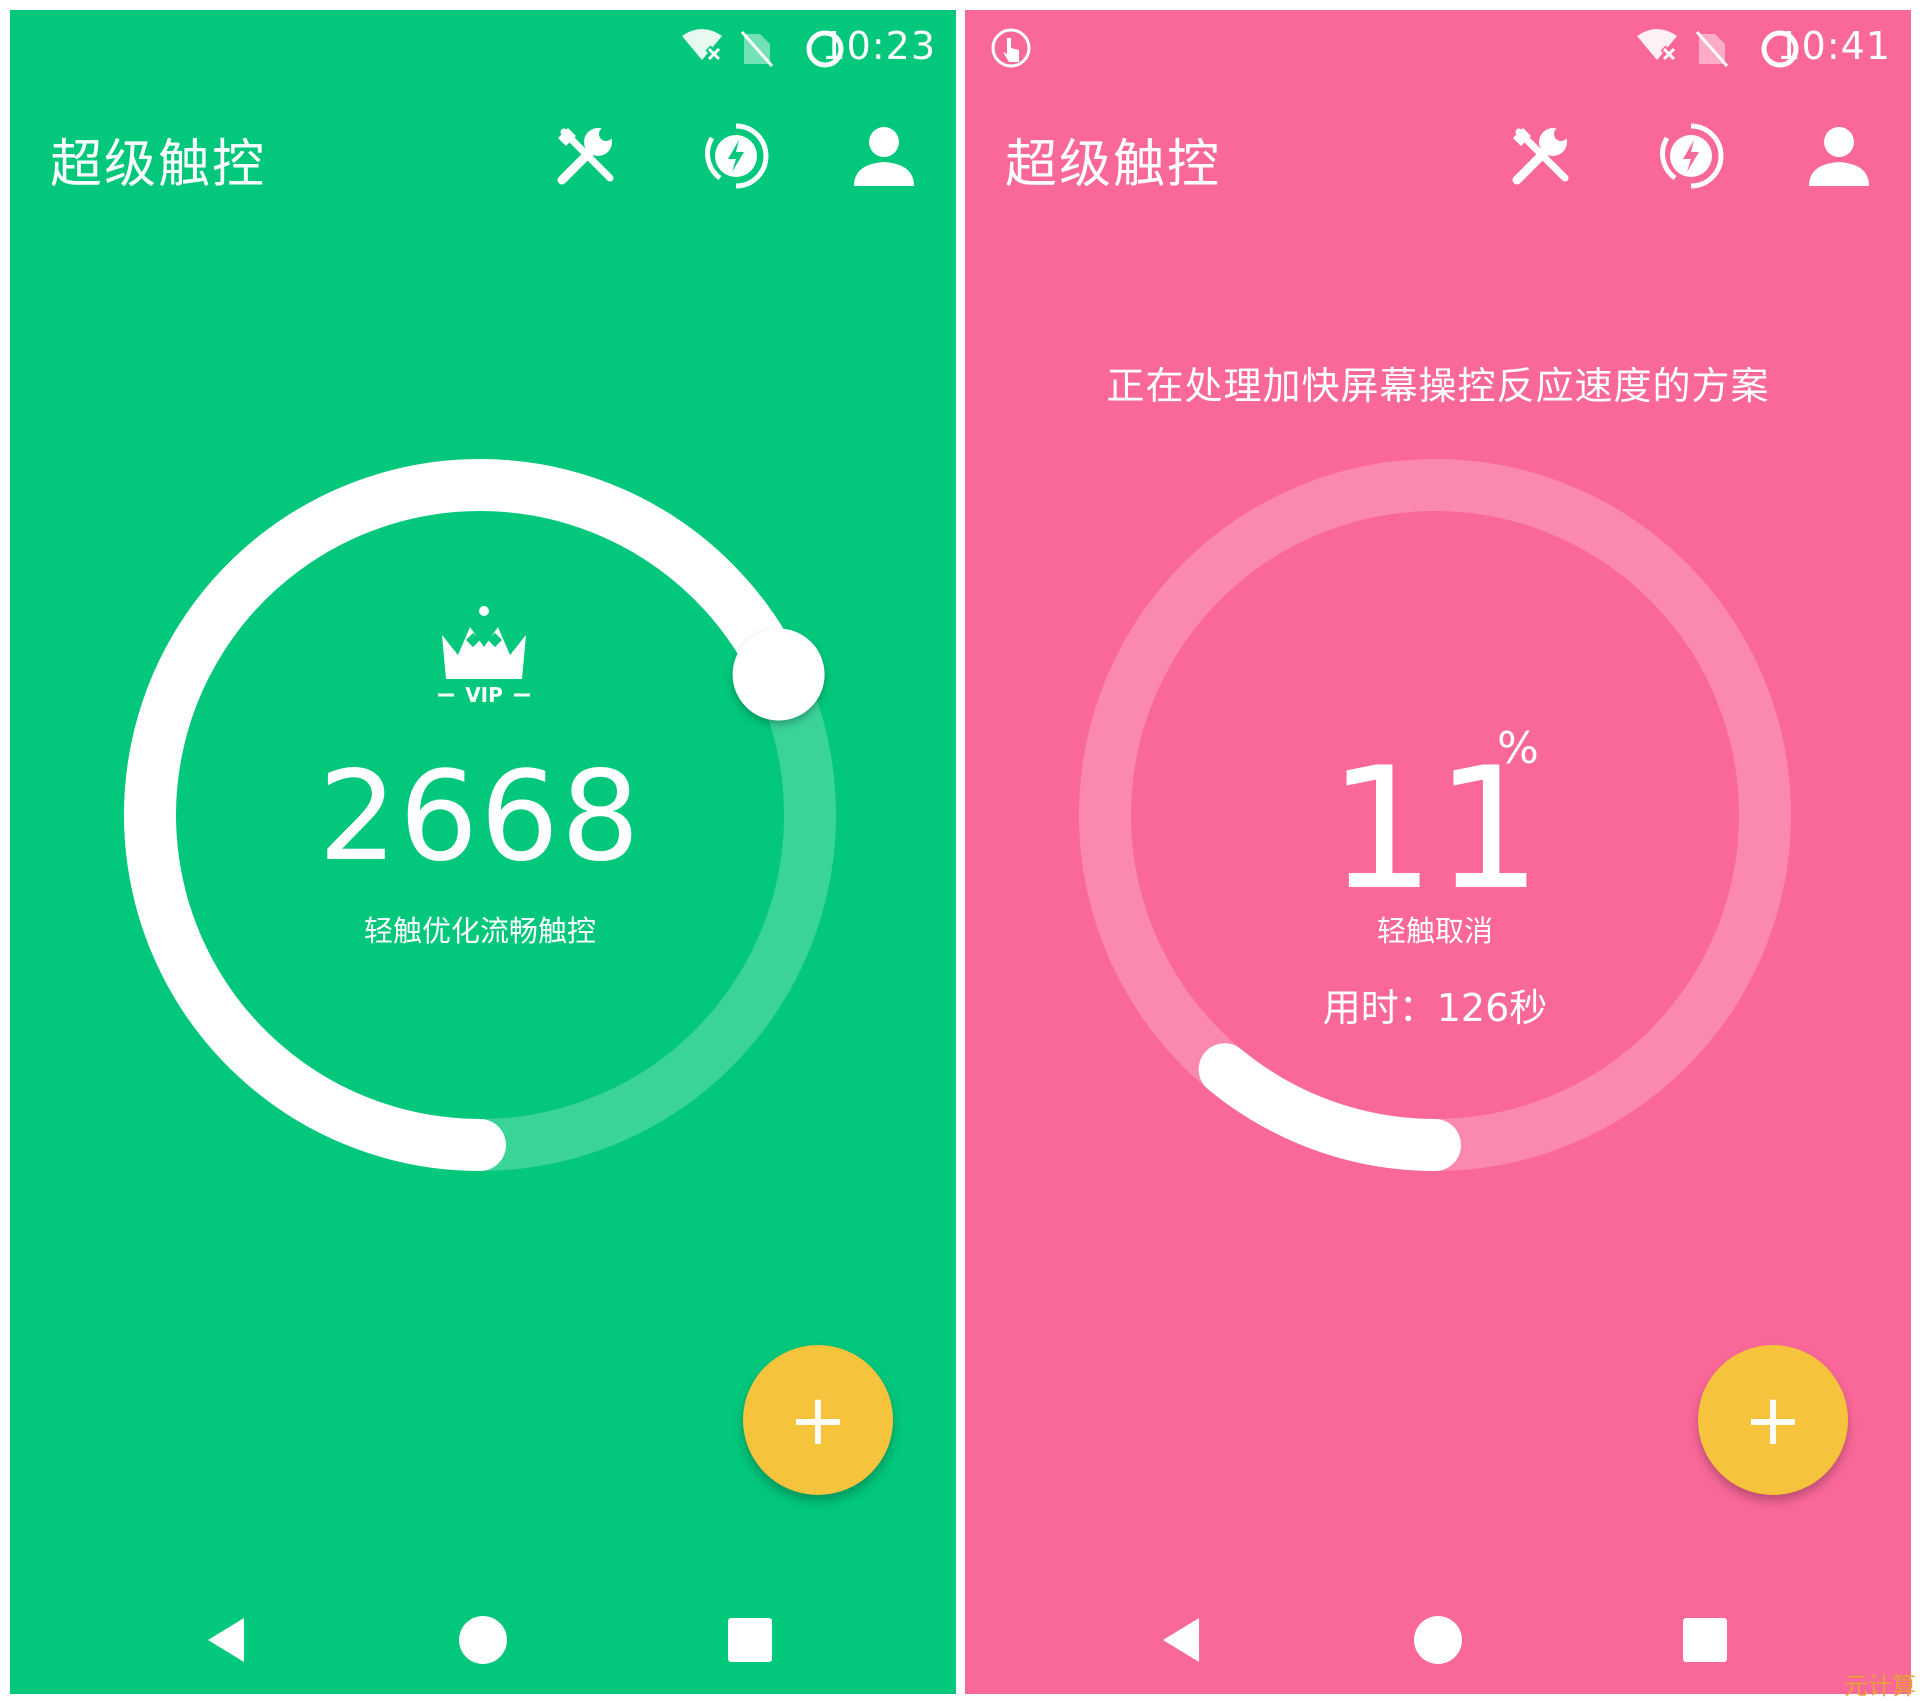 This screenshot has height=1701, width=1920. I want to click on touch-icon, so click(1011, 48).